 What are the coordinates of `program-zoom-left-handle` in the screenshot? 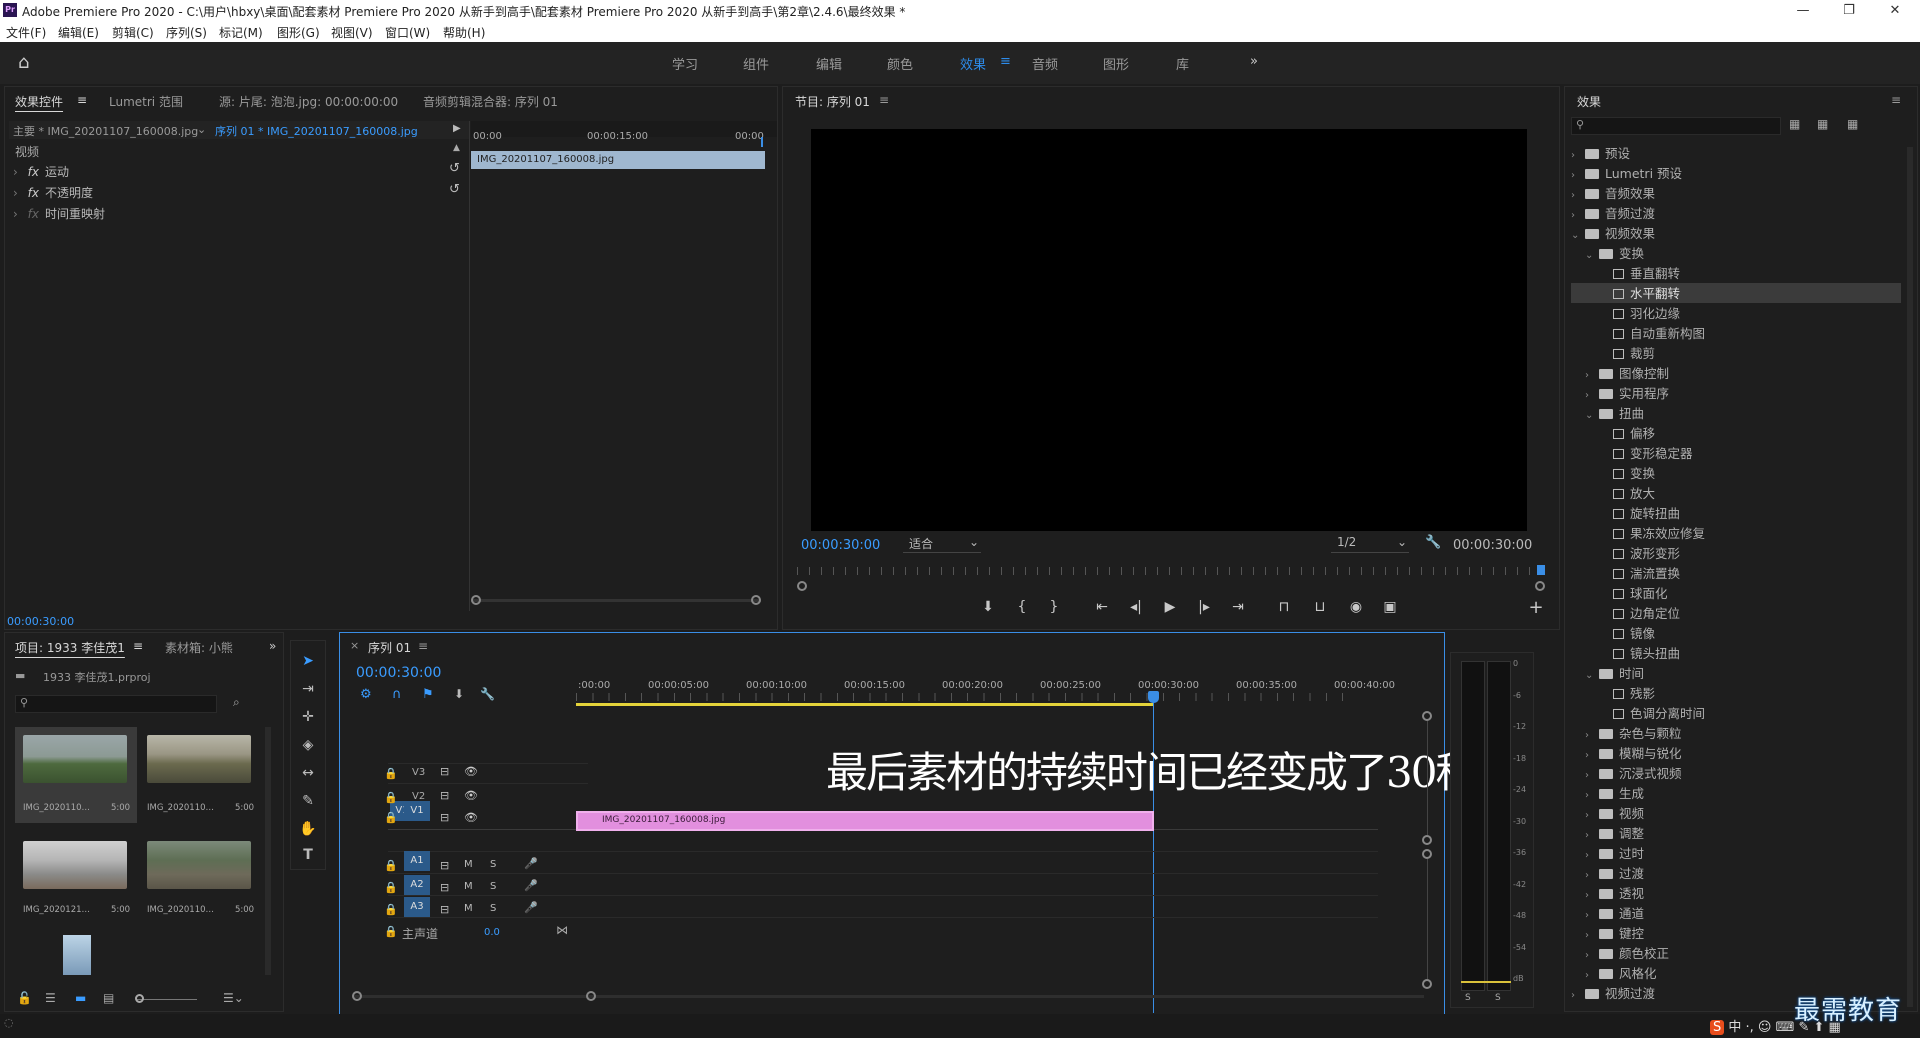 It's located at (802, 586).